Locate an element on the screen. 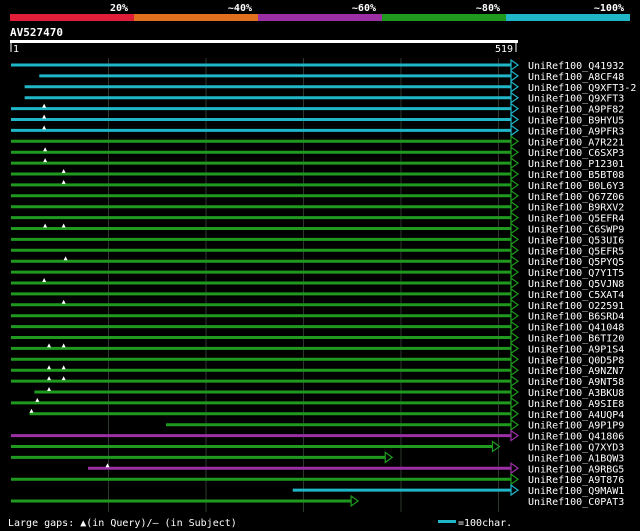 This screenshot has width=640, height=531. hit-label: UniRef100_A9P1P9 is located at coordinates (576, 426).